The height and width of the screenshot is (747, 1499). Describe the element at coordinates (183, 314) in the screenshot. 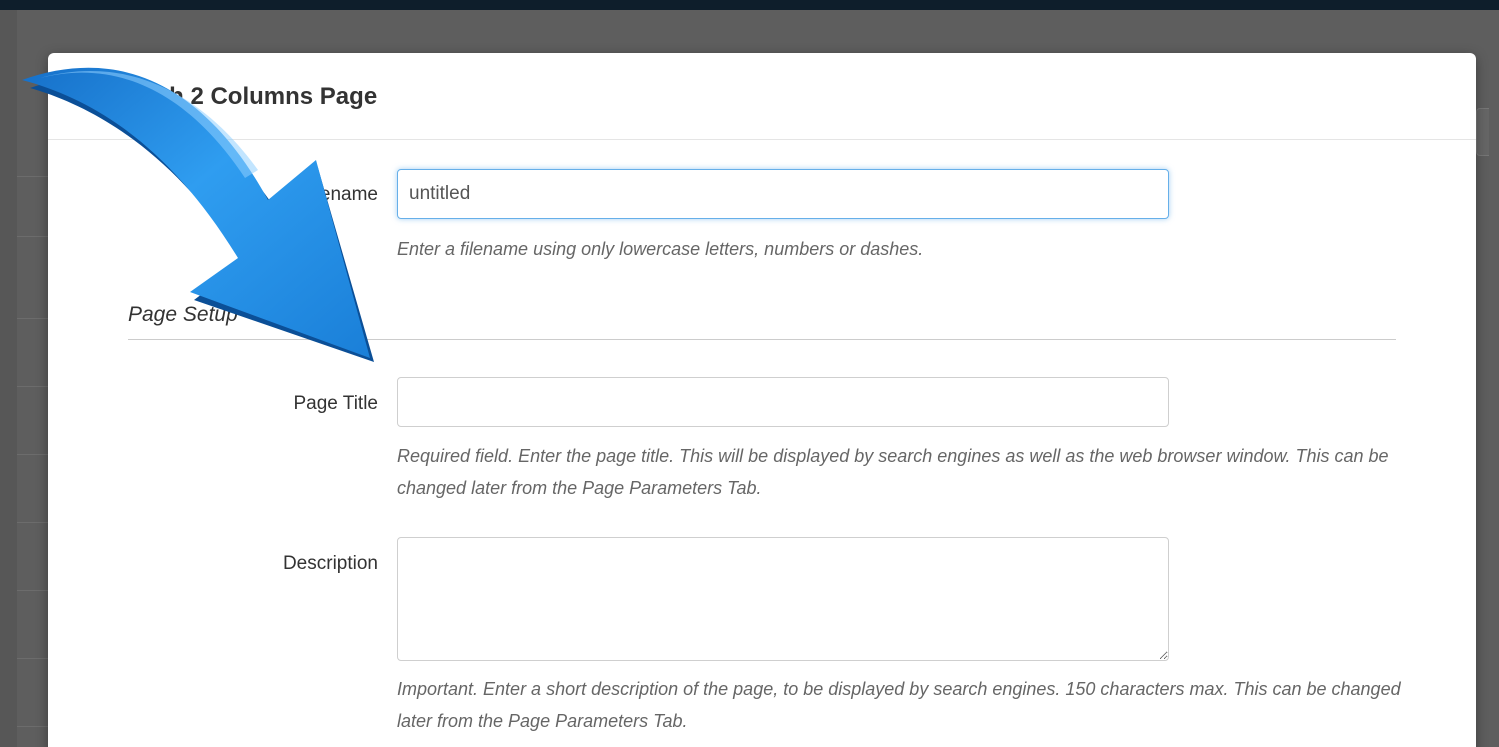

I see `page-setup-heading: Page Setup` at that location.